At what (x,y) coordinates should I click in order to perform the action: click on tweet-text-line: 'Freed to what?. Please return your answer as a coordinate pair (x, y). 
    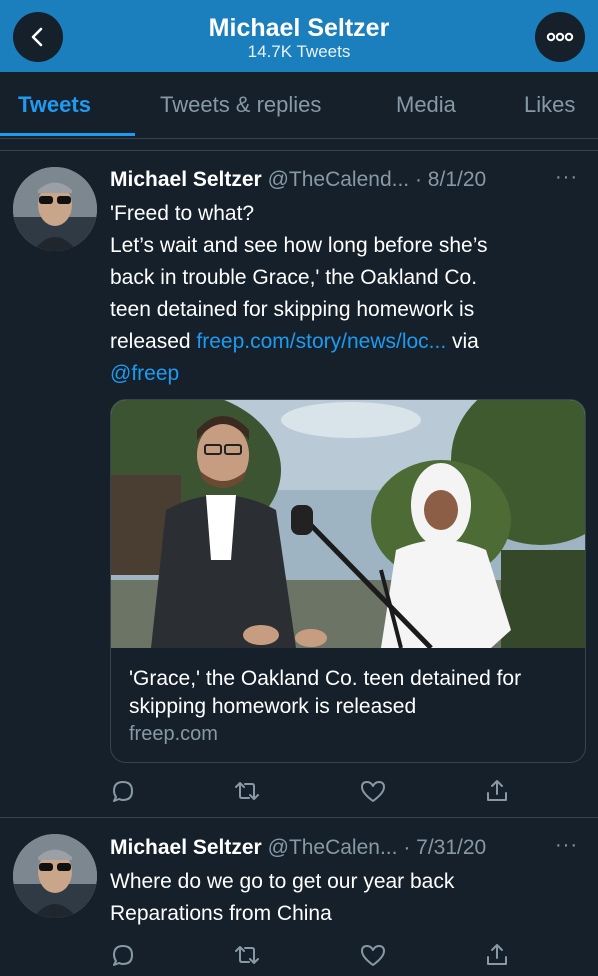
    Looking at the image, I should click on (182, 213).